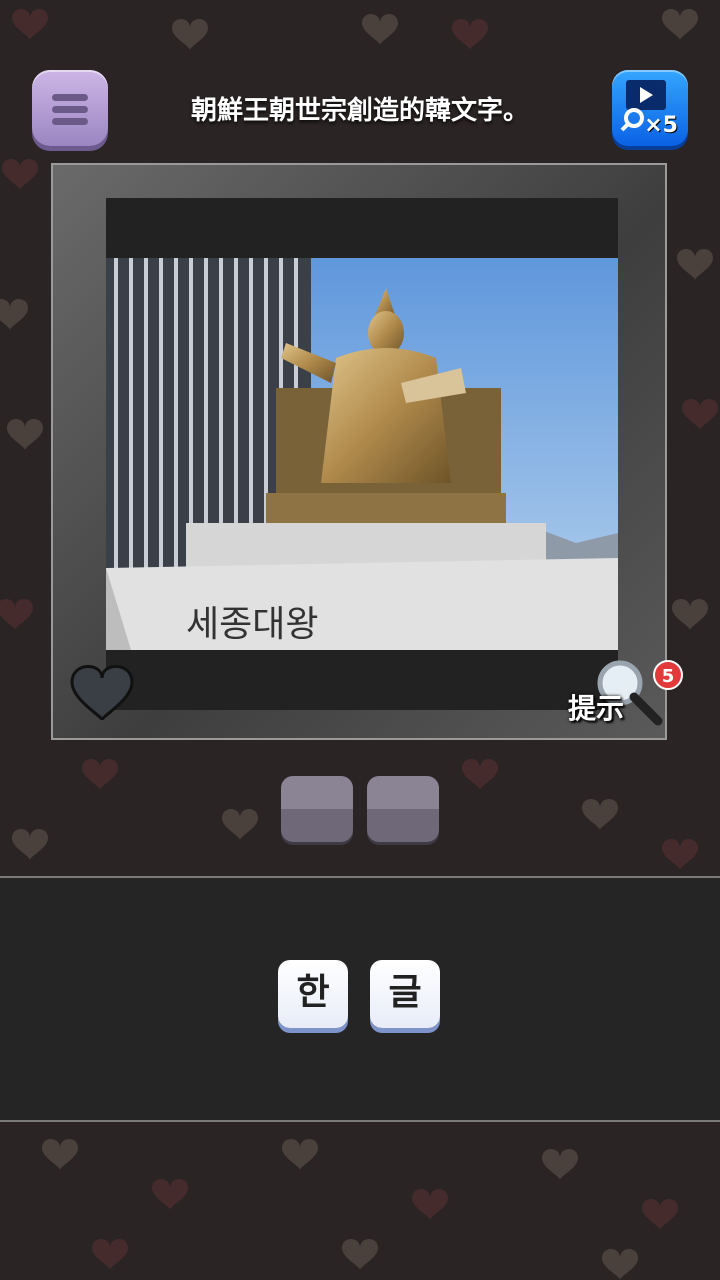 The height and width of the screenshot is (1280, 720). Describe the element at coordinates (313, 994) in the screenshot. I see `letter-tile: 한` at that location.